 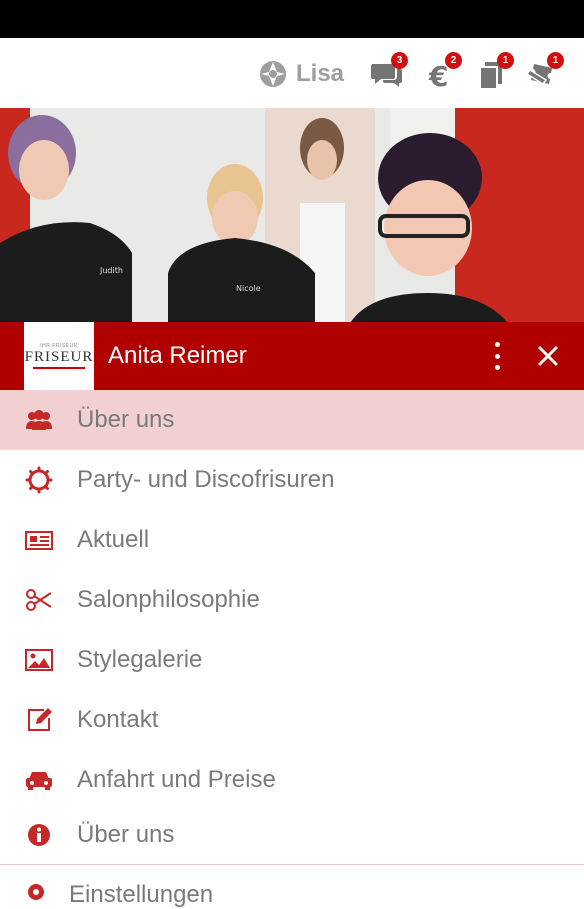 What do you see at coordinates (39, 540) in the screenshot?
I see `newspaper-icon` at bounding box center [39, 540].